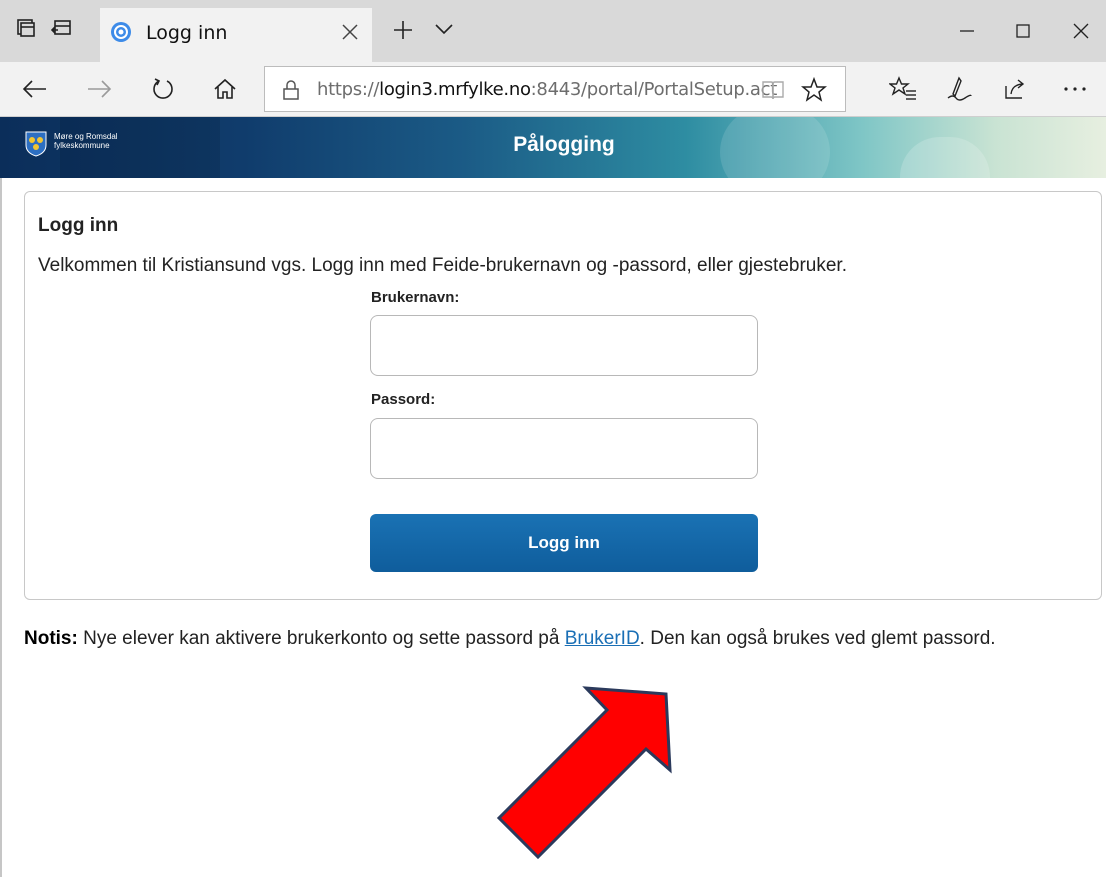 This screenshot has height=877, width=1106. I want to click on tab-actions-icon, so click(26, 28).